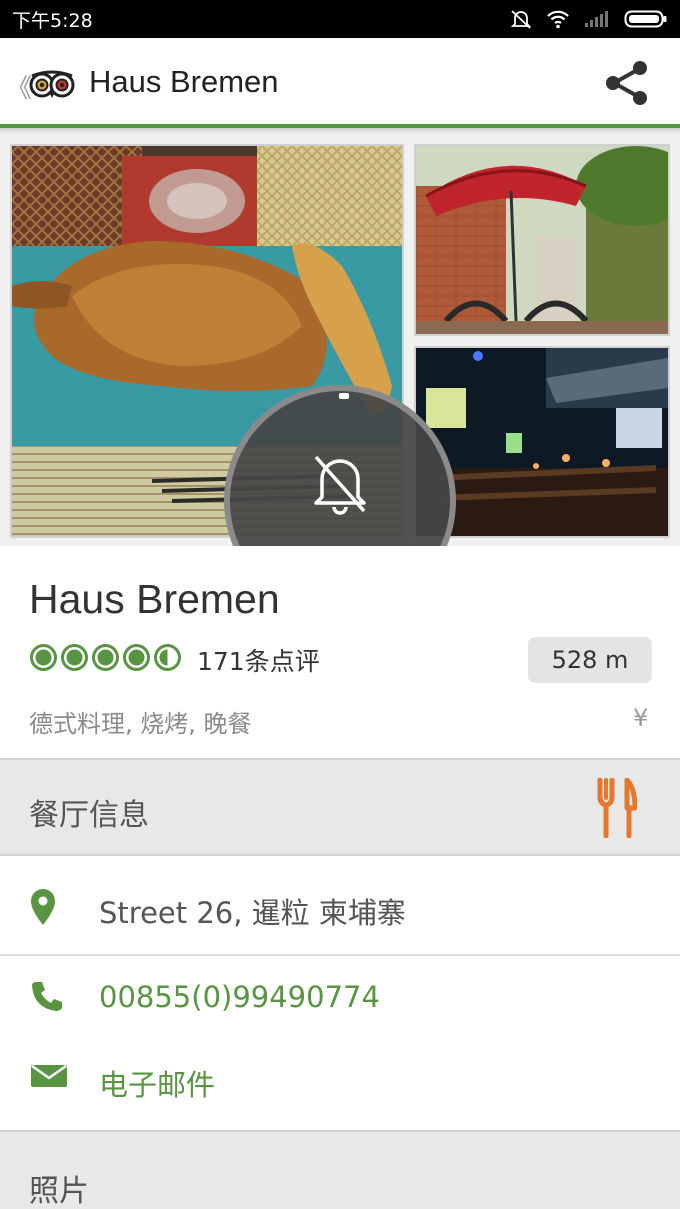  What do you see at coordinates (43, 909) in the screenshot?
I see `map-pin-icon` at bounding box center [43, 909].